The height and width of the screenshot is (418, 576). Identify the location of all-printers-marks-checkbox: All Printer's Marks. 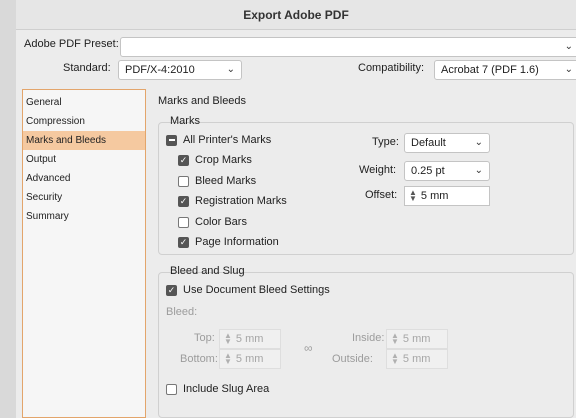
(218, 140).